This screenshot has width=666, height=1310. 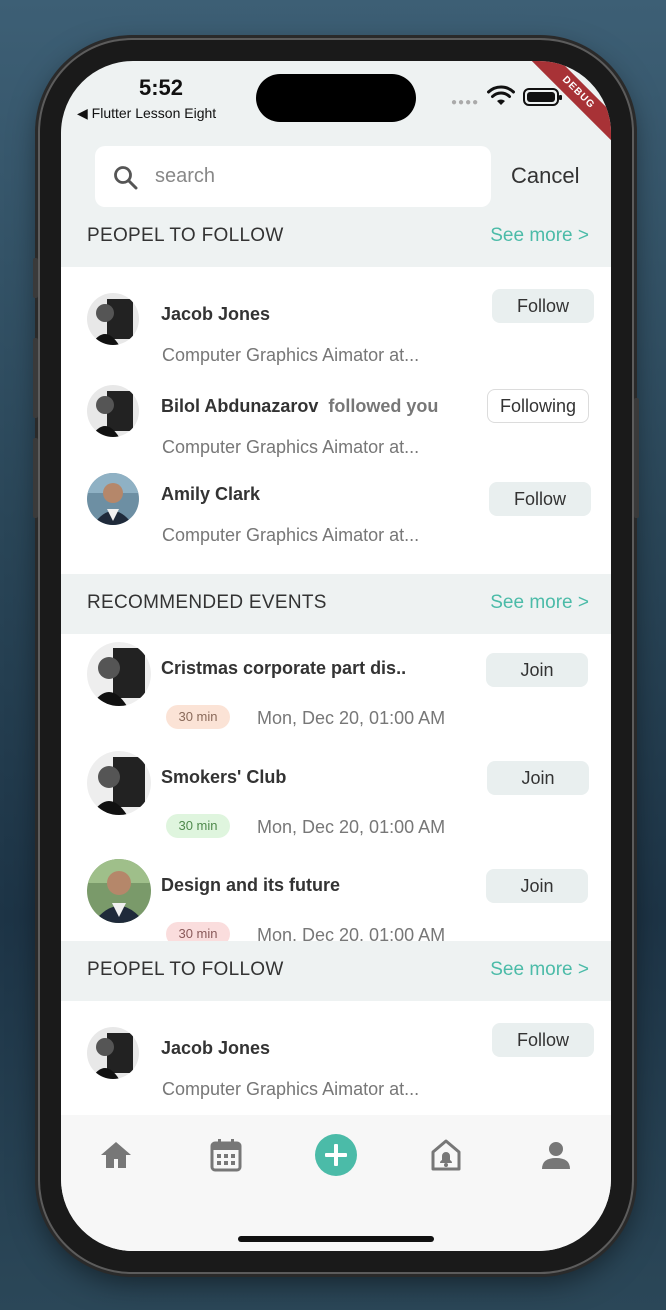 I want to click on profile-icon, so click(x=556, y=1155).